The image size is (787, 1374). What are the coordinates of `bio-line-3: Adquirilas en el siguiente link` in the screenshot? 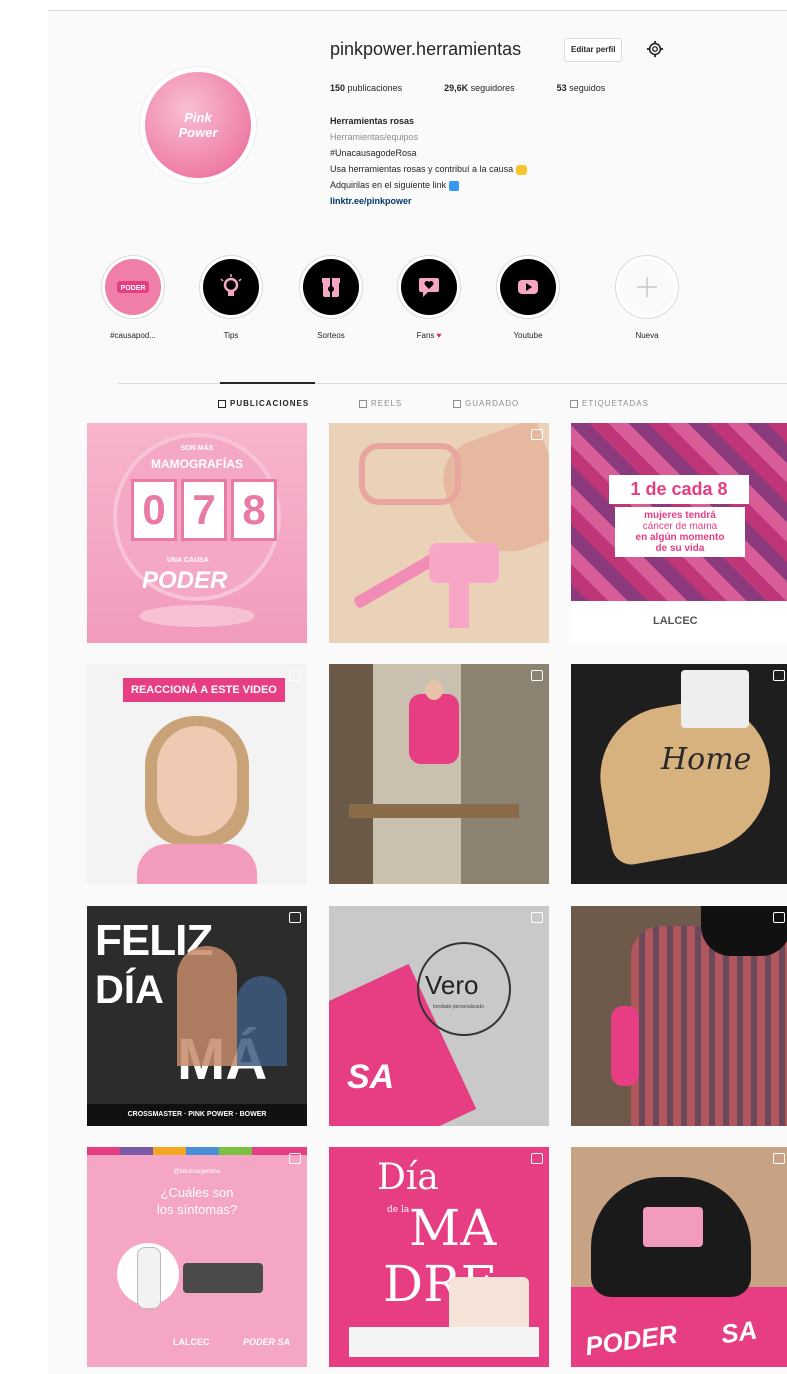 It's located at (480, 185).